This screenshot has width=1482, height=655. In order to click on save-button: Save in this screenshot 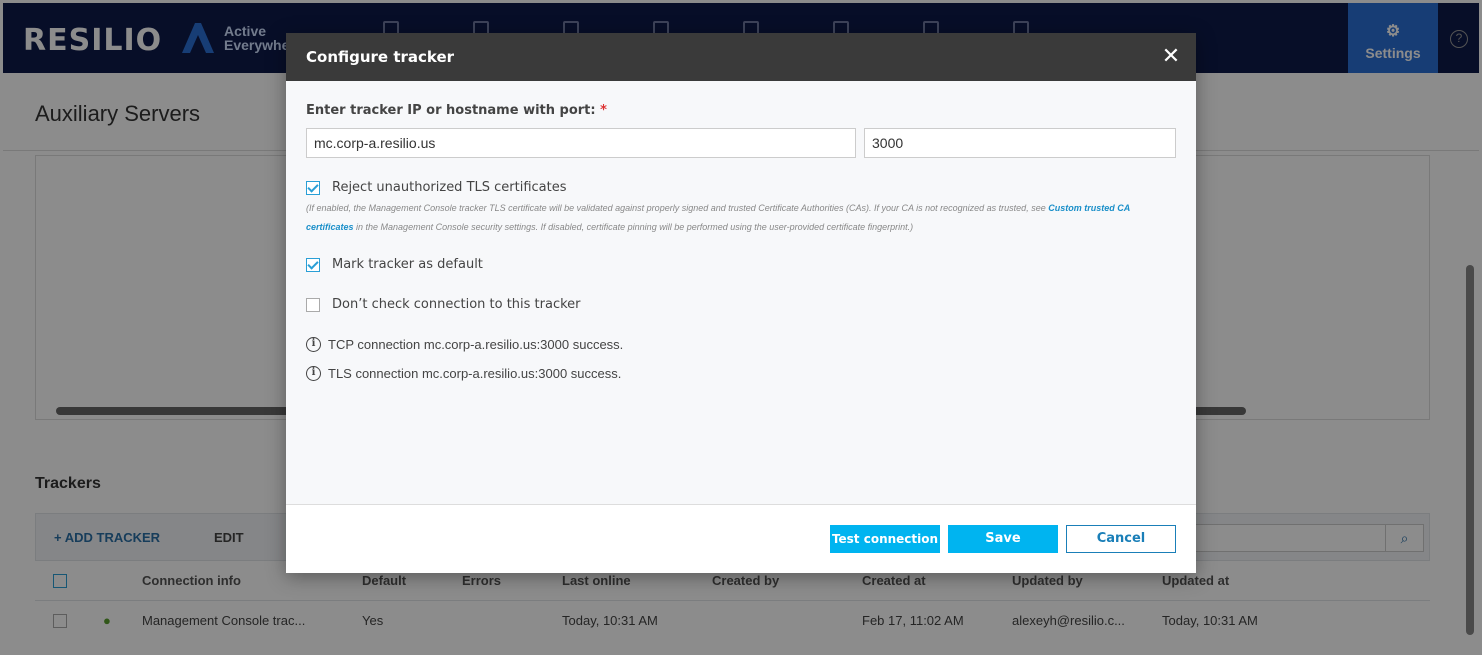, I will do `click(1003, 539)`.